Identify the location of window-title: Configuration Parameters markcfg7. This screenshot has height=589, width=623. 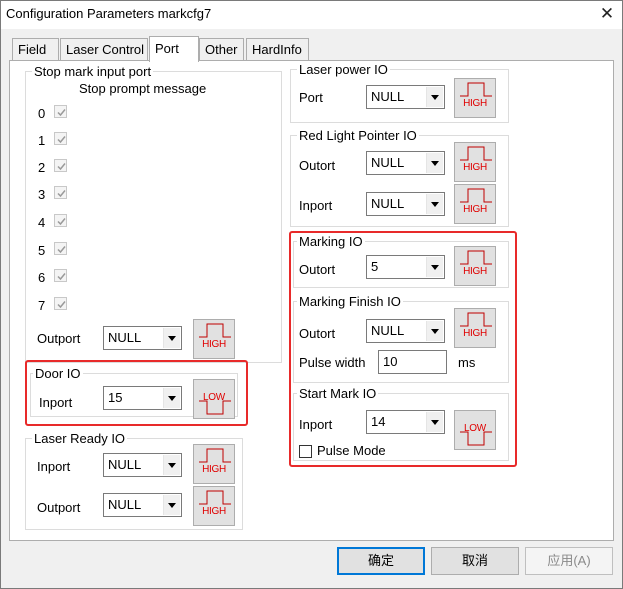
(109, 13).